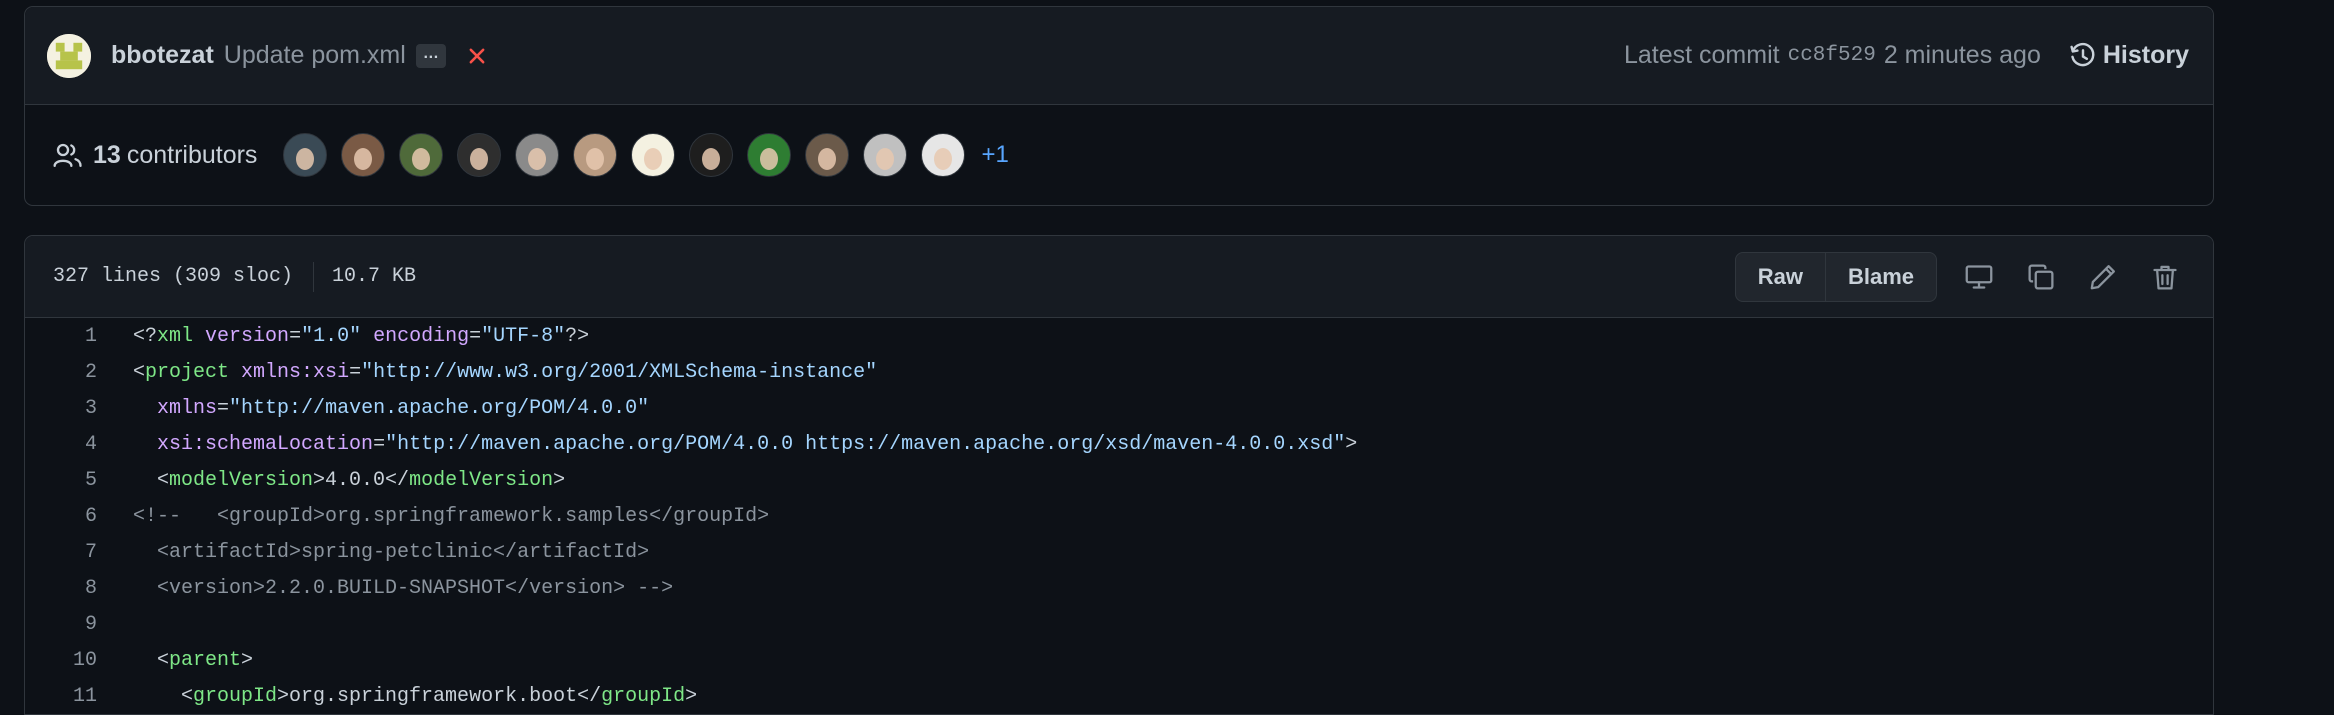 This screenshot has height=715, width=2334. I want to click on latest-commit-label: Latest commit, so click(1701, 55).